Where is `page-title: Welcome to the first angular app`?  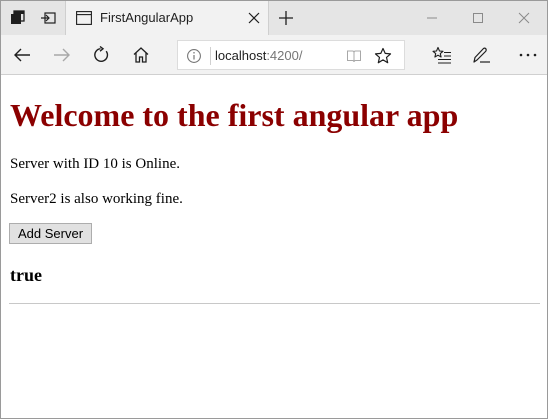 page-title: Welcome to the first angular app is located at coordinates (234, 115).